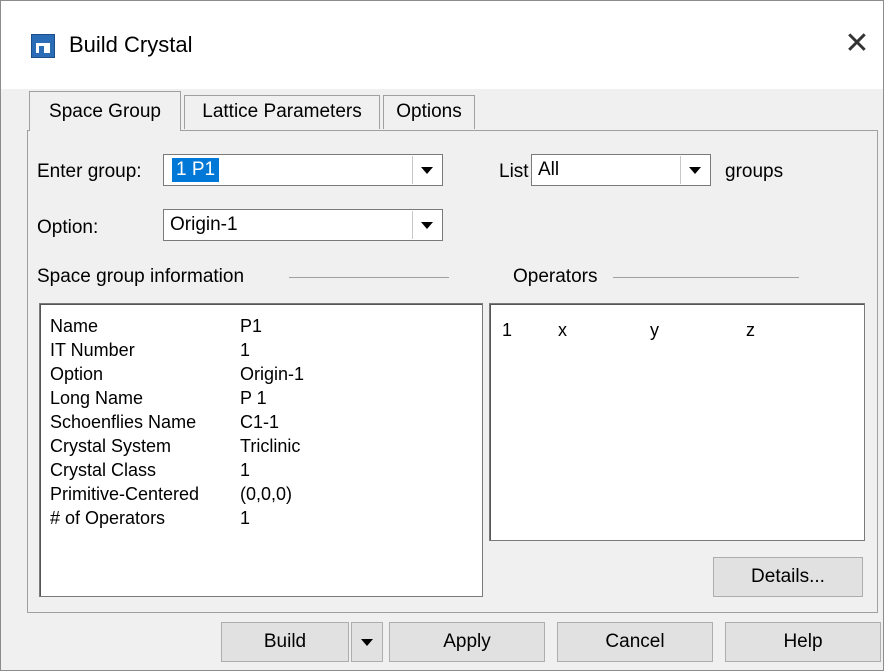 Image resolution: width=884 pixels, height=671 pixels. Describe the element at coordinates (654, 330) in the screenshot. I see `operator-y: y` at that location.